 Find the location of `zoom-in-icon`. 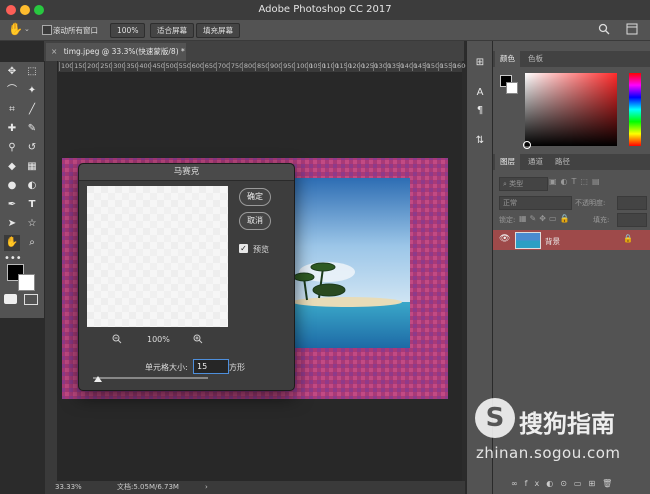

zoom-in-icon is located at coordinates (198, 340).